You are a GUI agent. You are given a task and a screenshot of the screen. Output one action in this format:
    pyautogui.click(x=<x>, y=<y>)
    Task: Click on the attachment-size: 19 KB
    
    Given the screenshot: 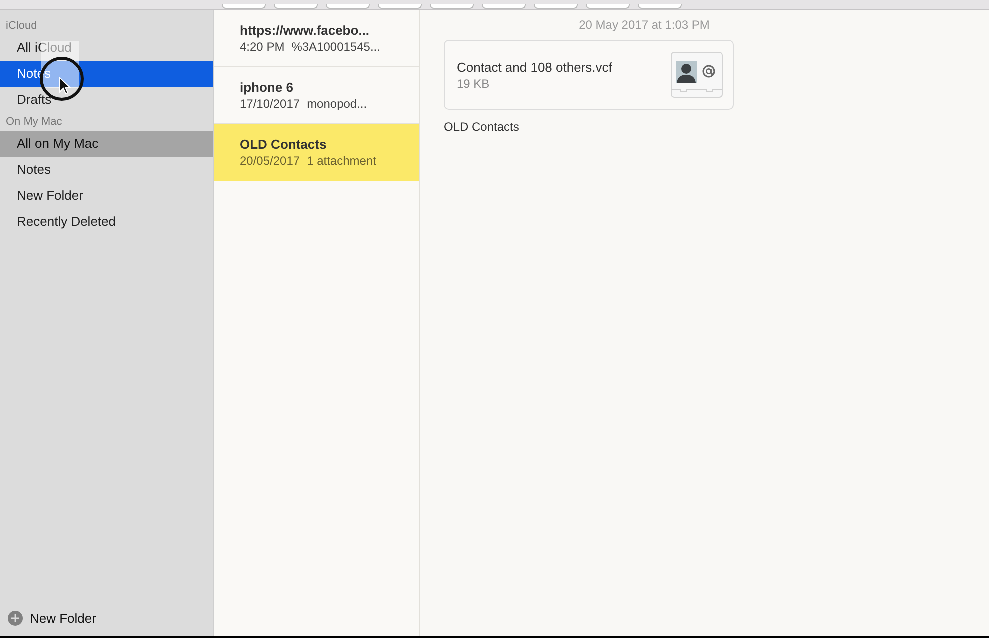 What is the action you would take?
    pyautogui.click(x=474, y=83)
    